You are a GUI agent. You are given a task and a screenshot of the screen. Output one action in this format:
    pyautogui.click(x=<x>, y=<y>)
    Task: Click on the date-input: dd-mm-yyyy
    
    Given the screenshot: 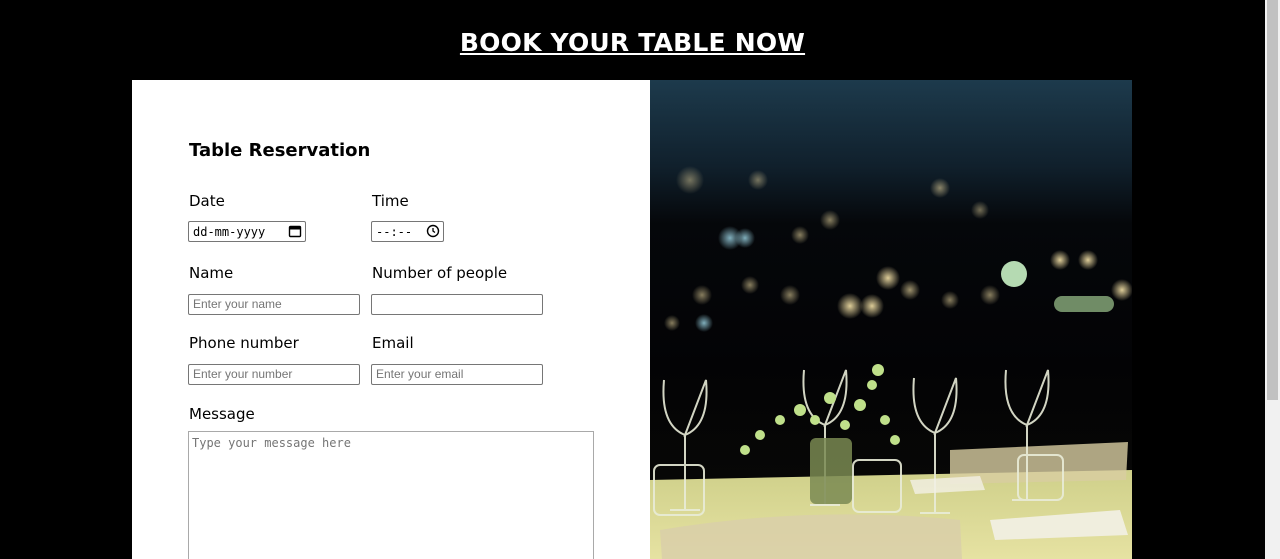 What is the action you would take?
    pyautogui.click(x=247, y=231)
    